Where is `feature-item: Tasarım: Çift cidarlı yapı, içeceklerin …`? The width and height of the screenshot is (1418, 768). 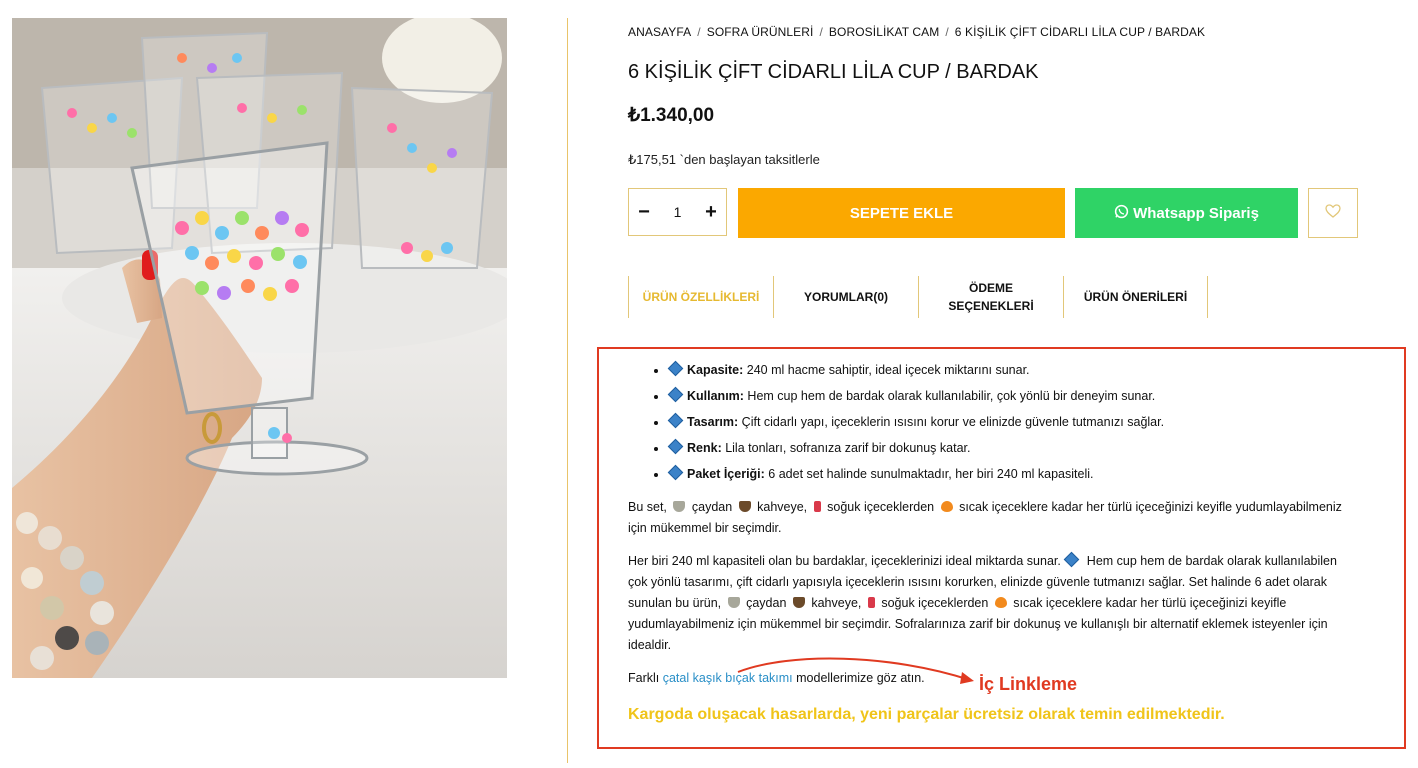 feature-item: Tasarım: Çift cidarlı yapı, içeceklerin … is located at coordinates (1007, 422).